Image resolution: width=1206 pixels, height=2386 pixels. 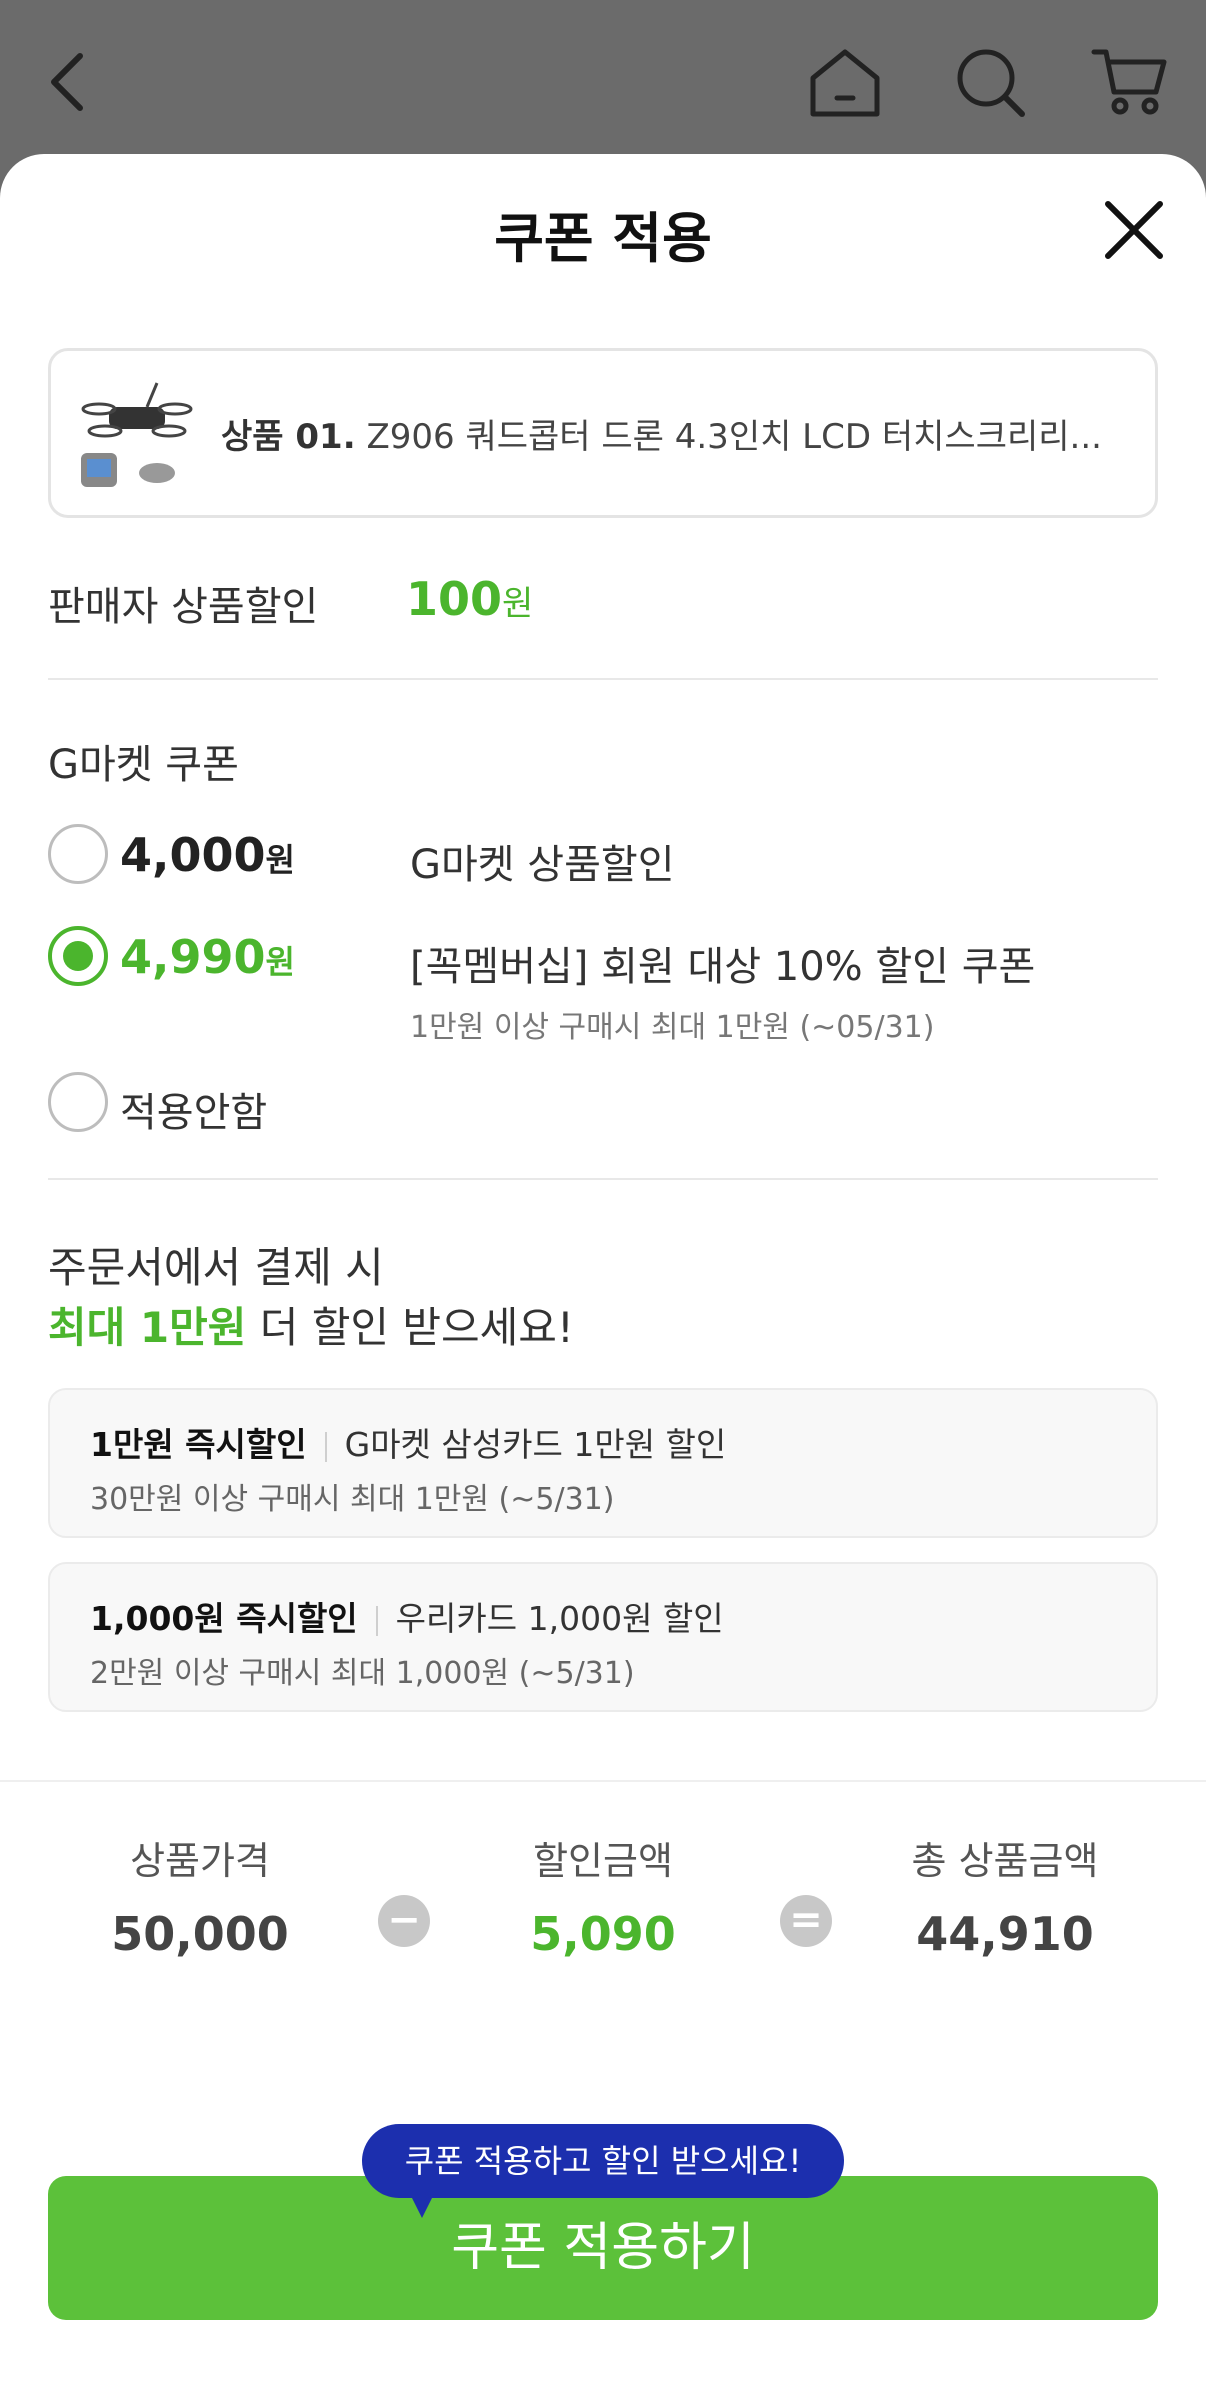 I want to click on coupon-name: G마켓 상품할인, so click(x=542, y=865).